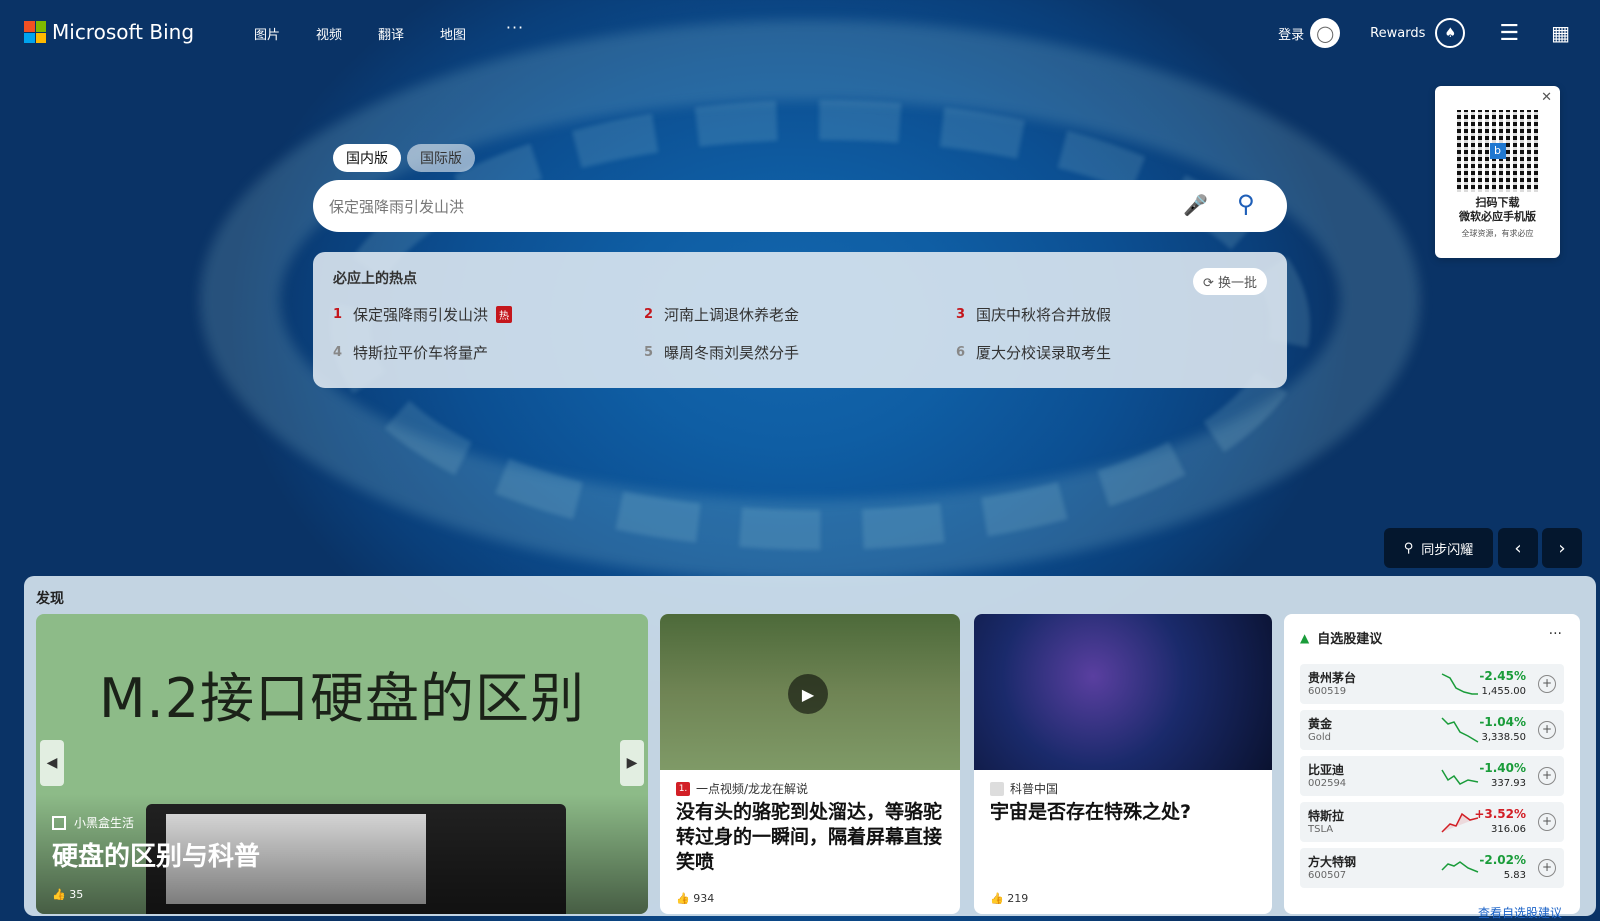 Image resolution: width=1600 pixels, height=921 pixels. I want to click on location-label: 同步闪耀, so click(1447, 550).